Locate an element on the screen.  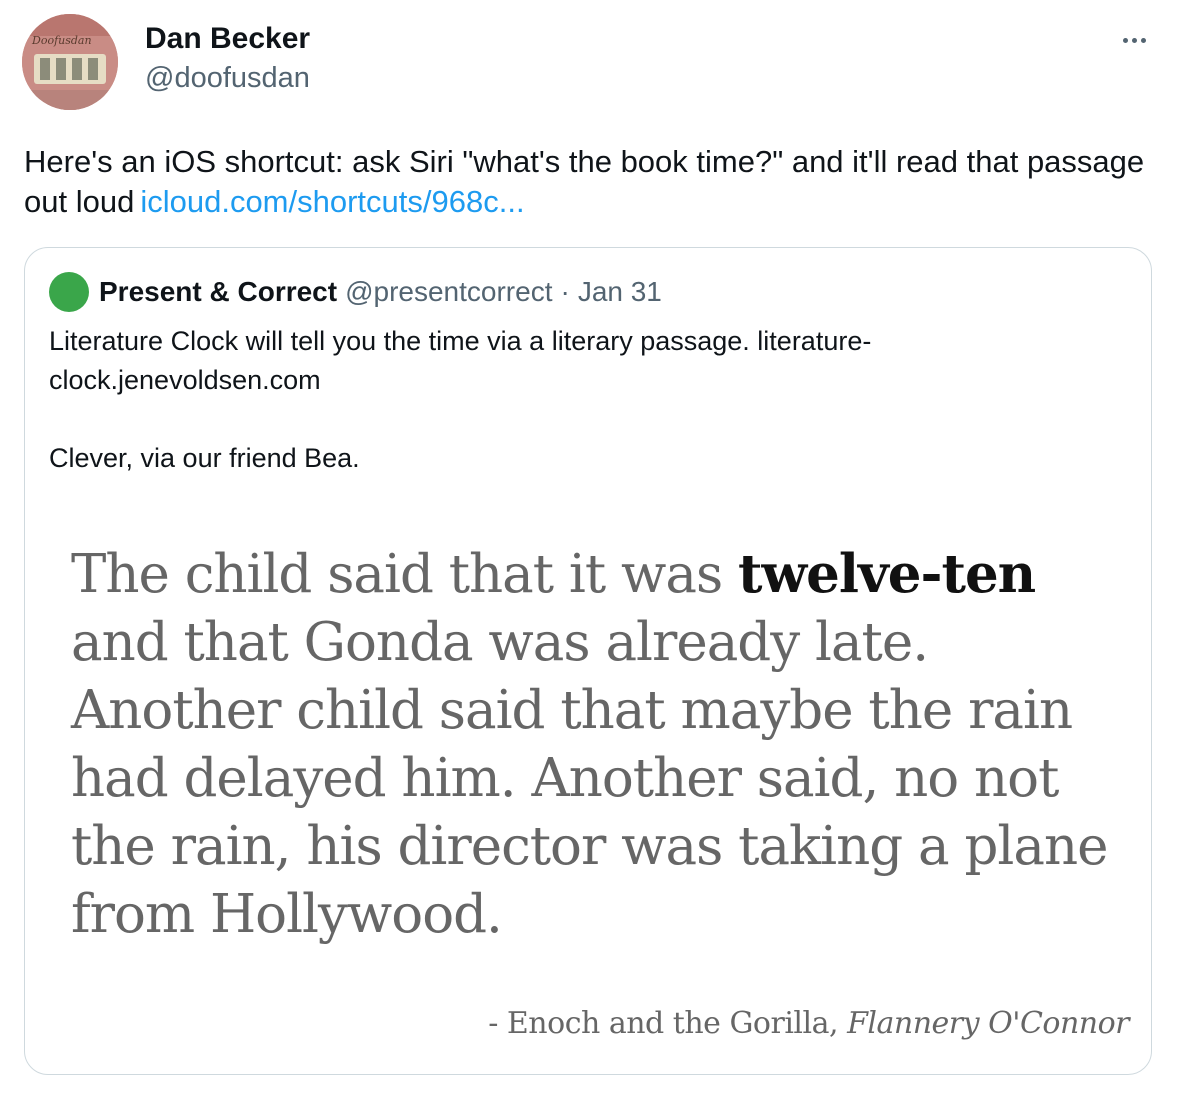
attribution-author: Flannery O'Connor is located at coordinates (988, 1023).